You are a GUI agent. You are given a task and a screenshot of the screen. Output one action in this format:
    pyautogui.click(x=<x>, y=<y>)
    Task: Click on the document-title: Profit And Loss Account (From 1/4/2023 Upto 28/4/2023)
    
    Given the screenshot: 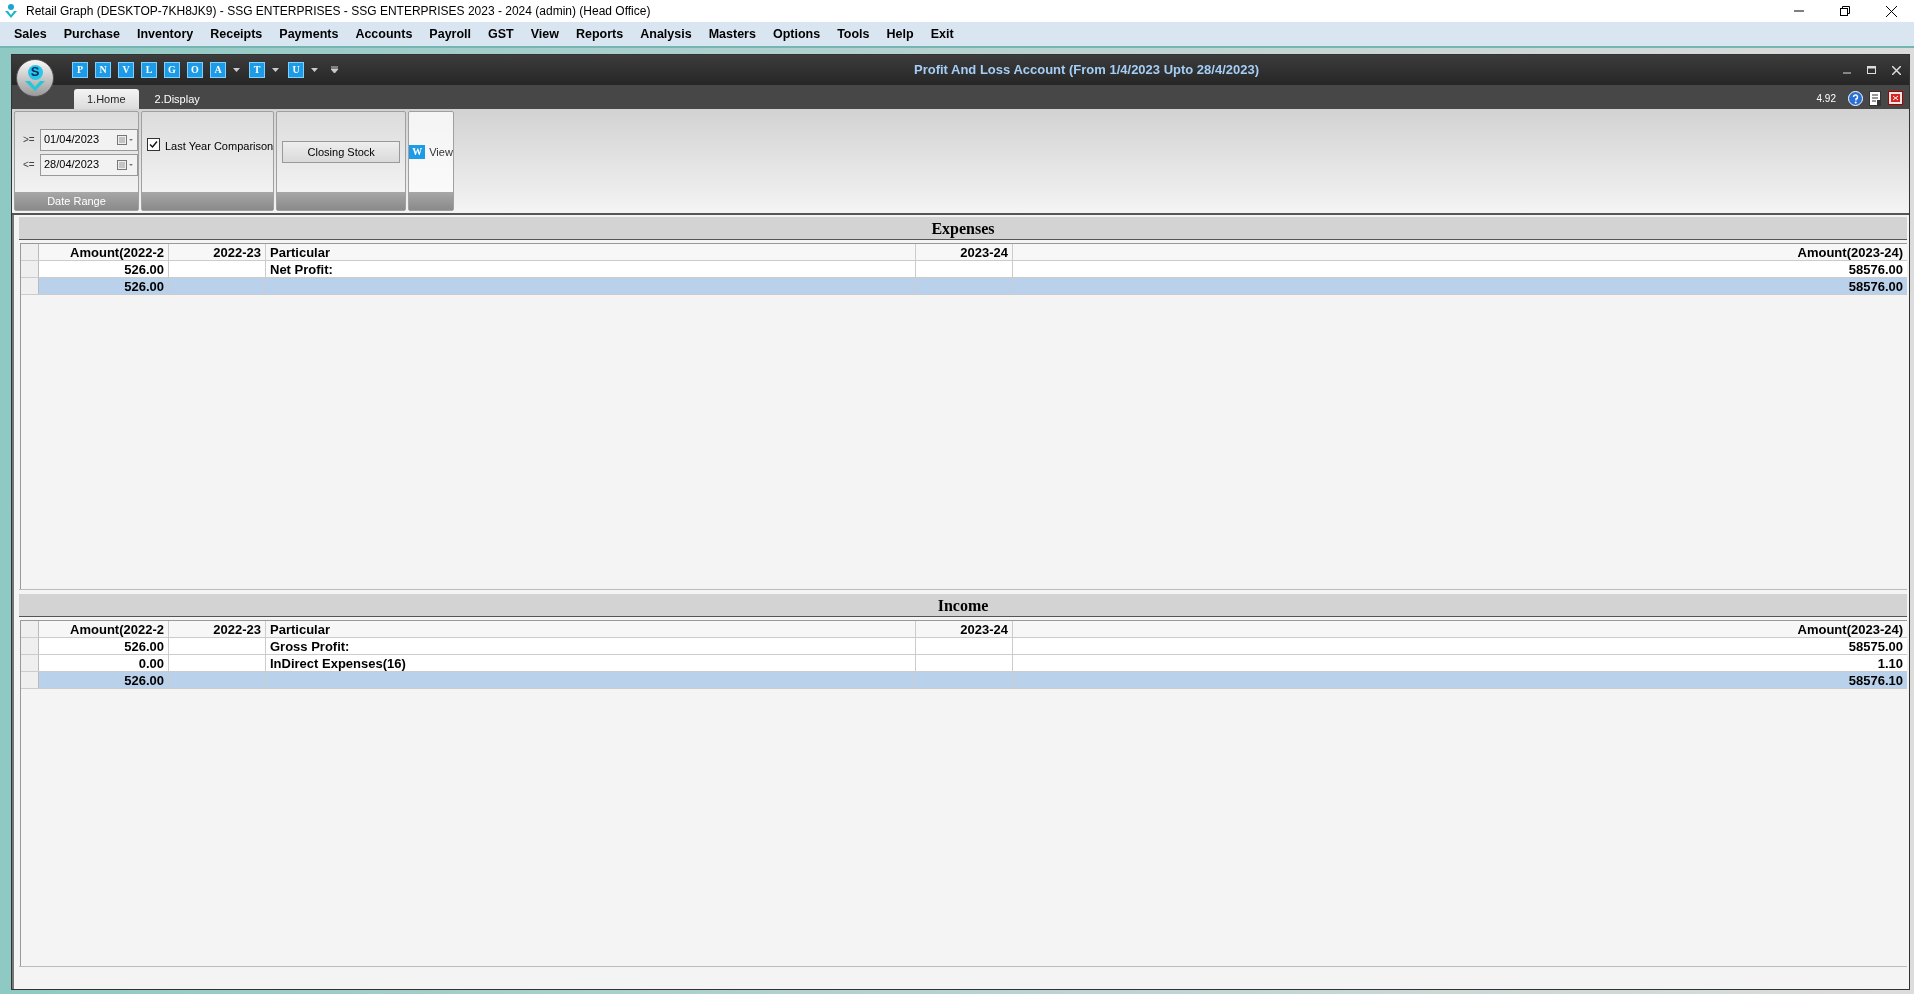 What is the action you would take?
    pyautogui.click(x=1086, y=70)
    